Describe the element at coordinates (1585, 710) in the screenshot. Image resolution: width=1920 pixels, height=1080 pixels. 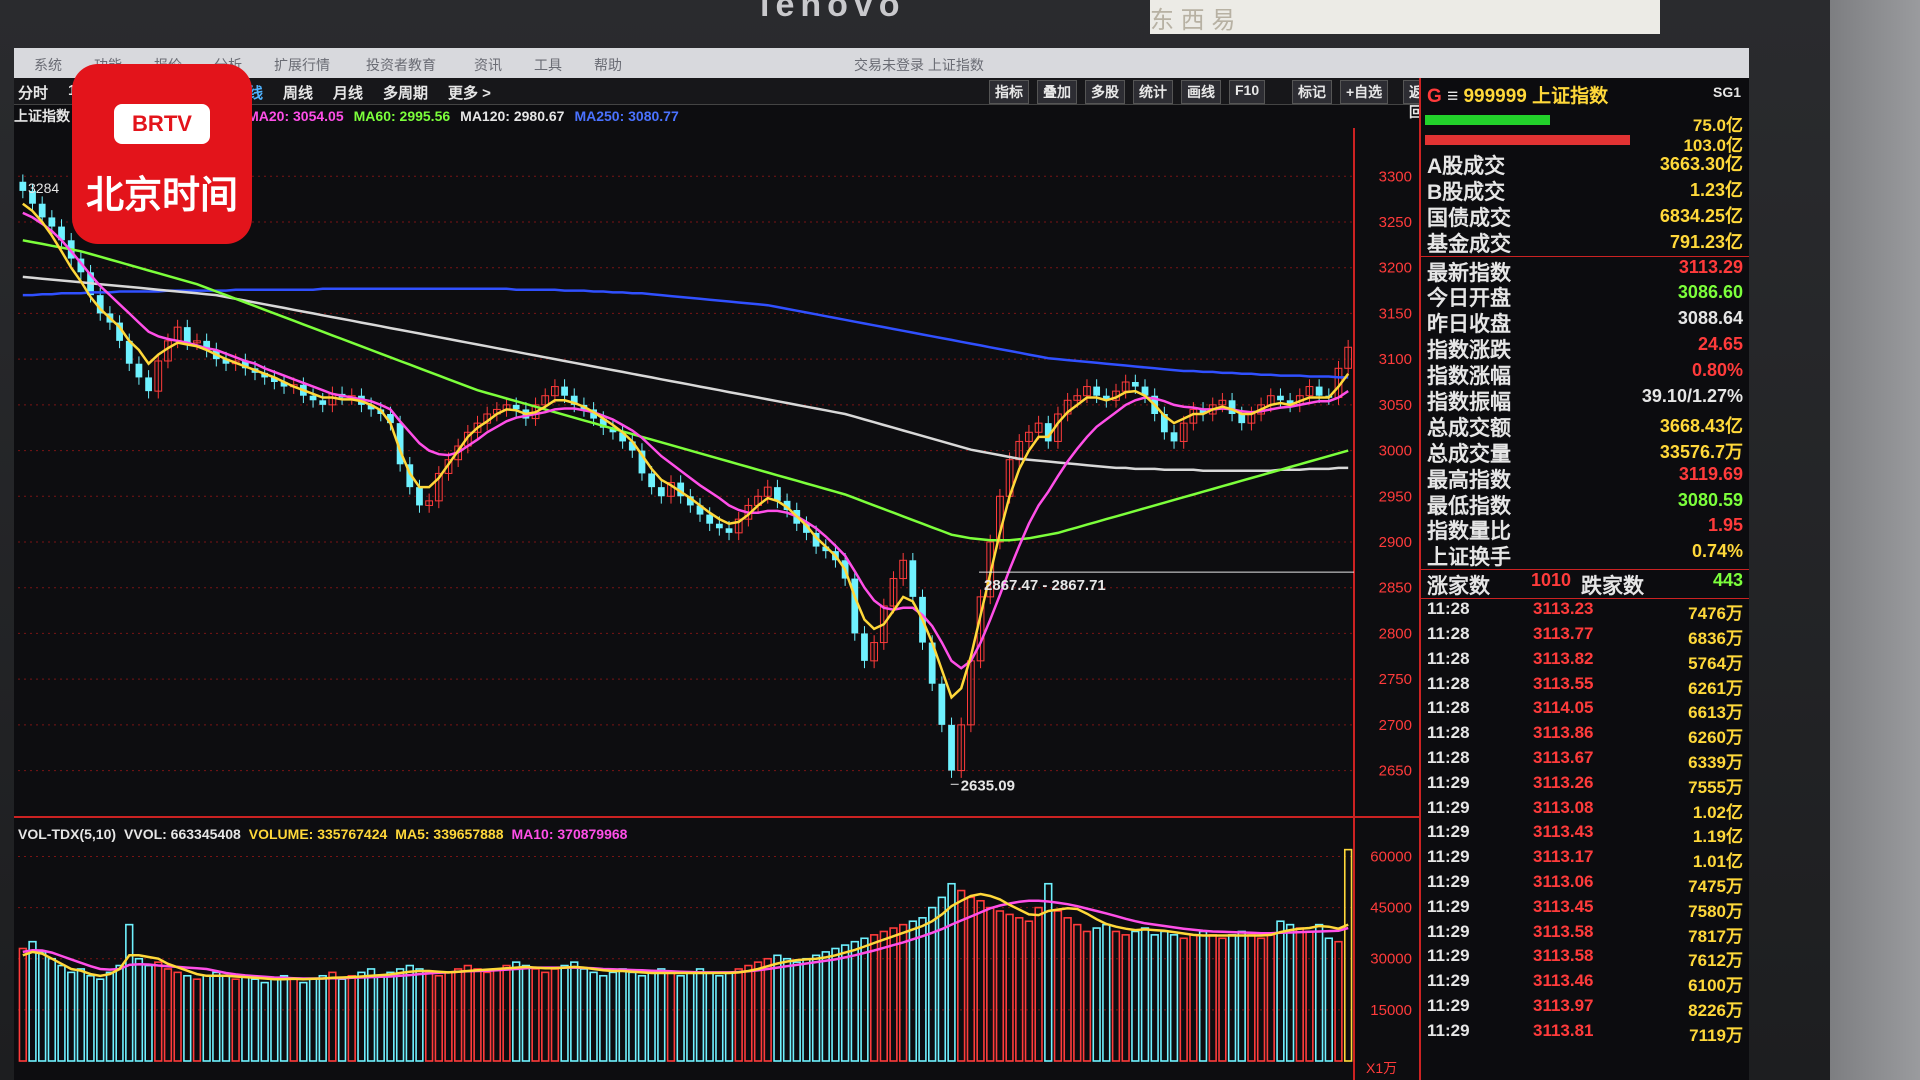
I see `tick-row: 11:28 3114.05 6613万` at that location.